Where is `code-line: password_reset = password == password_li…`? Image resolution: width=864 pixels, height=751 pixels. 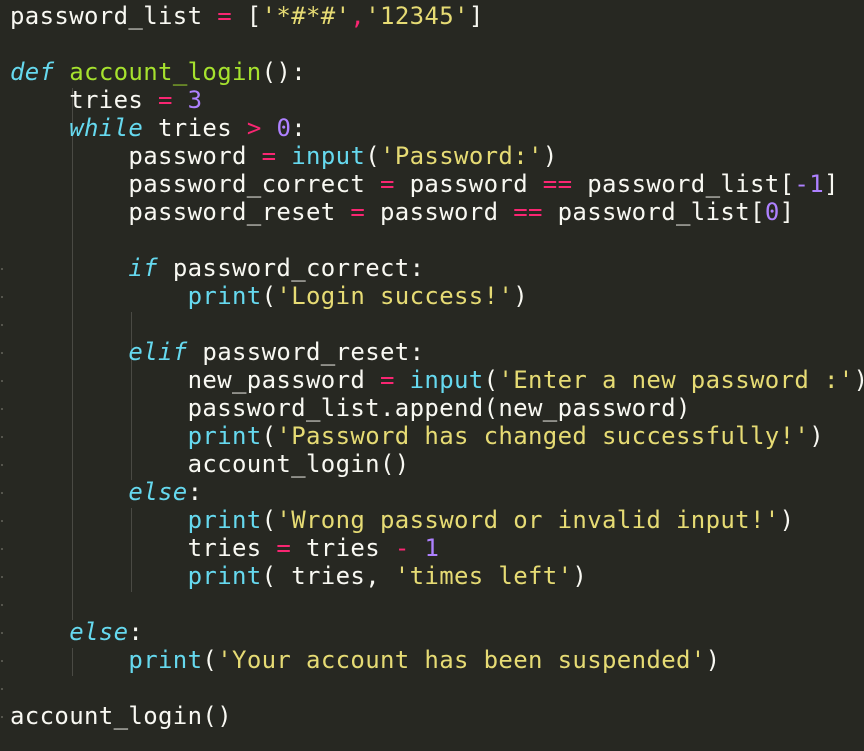
code-line: password_reset = password == password_li… is located at coordinates (402, 212).